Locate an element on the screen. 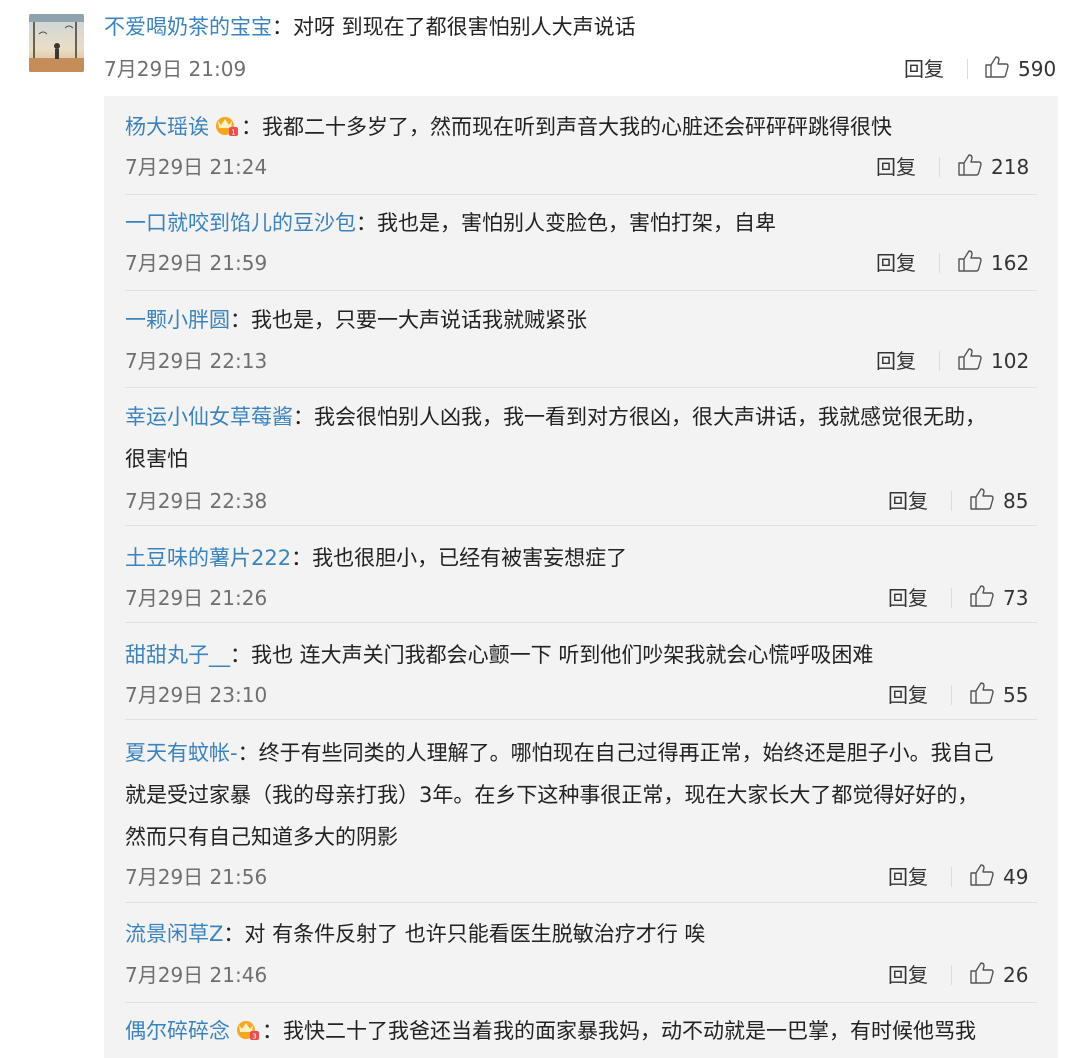 The image size is (1080, 1058). like-button: 218 is located at coordinates (993, 167).